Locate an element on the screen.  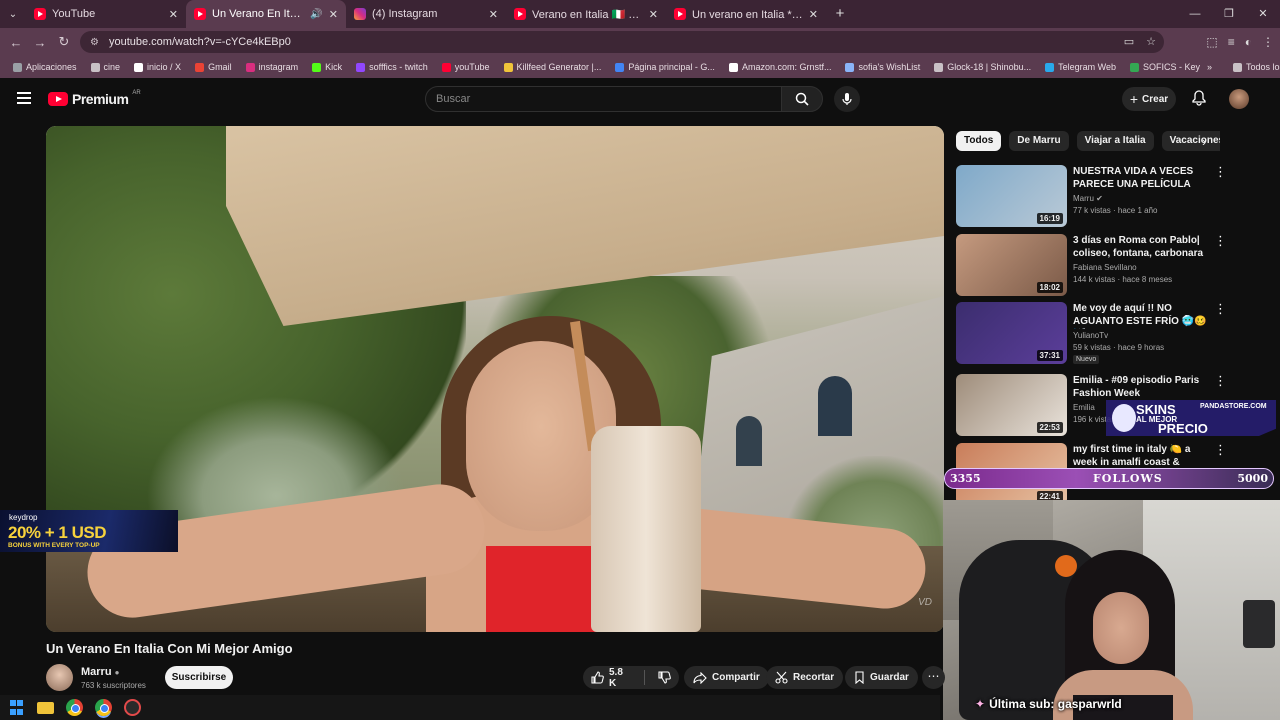
back-icon: ← is located at coordinates (16, 42).